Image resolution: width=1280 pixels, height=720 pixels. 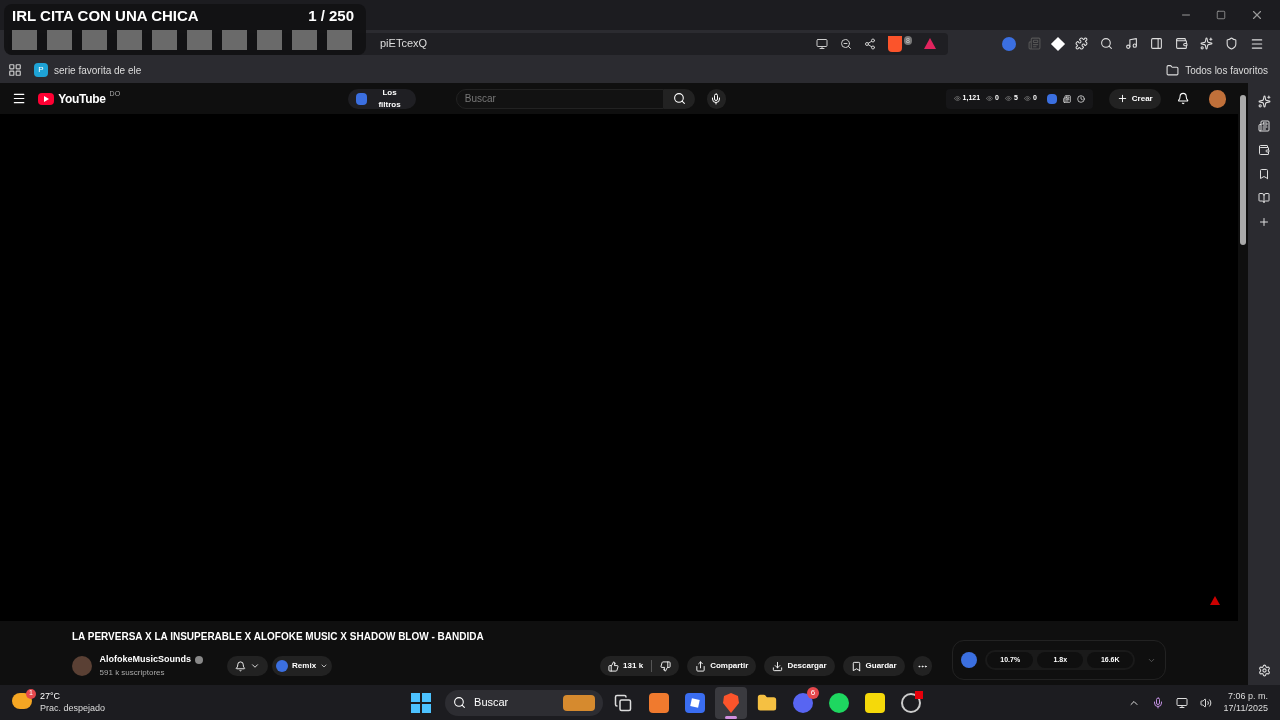 What do you see at coordinates (302, 666) in the screenshot?
I see `remix-button: Remix` at bounding box center [302, 666].